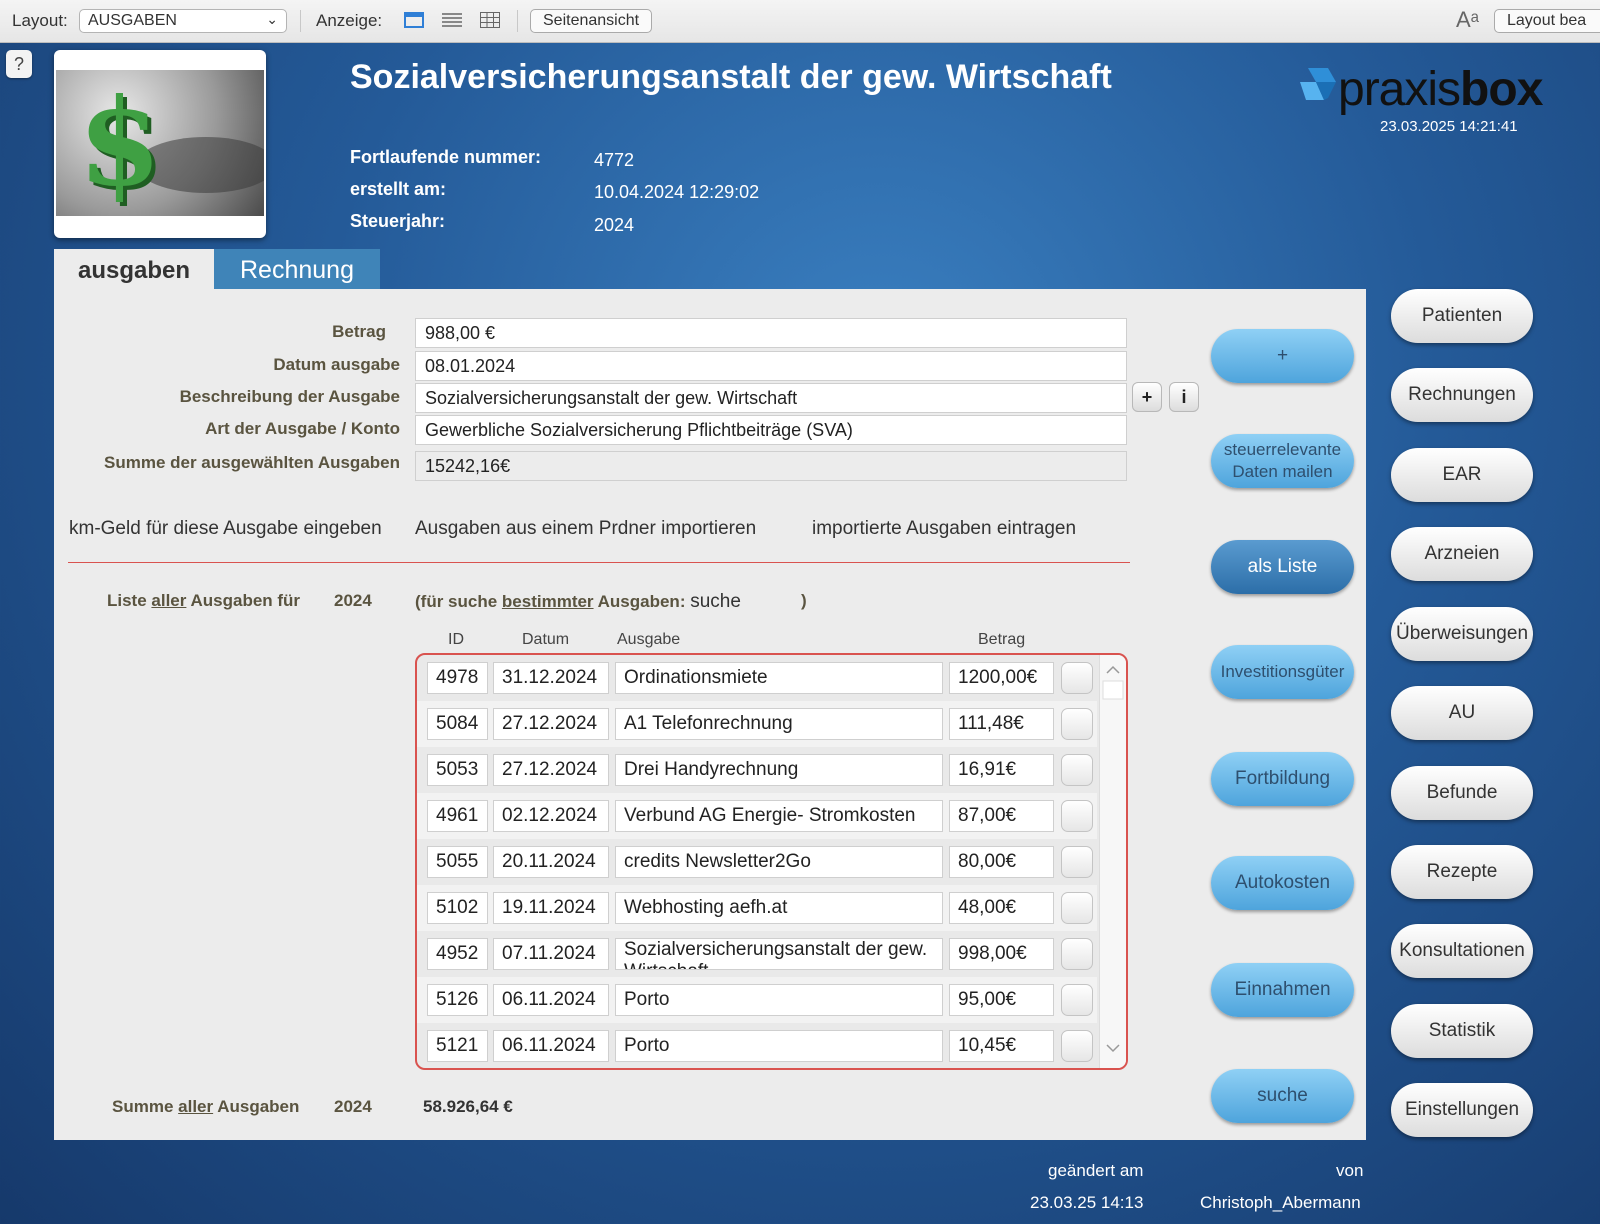 This screenshot has height=1224, width=1600. I want to click on toolbar-divider, so click(300, 21).